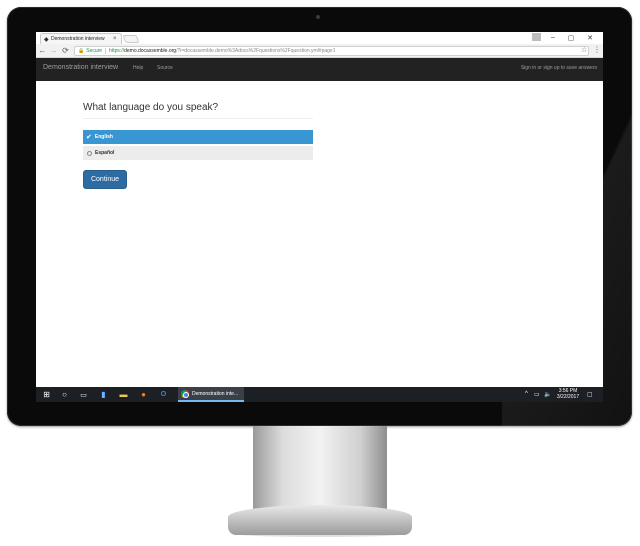  Describe the element at coordinates (89, 137) in the screenshot. I see `check-icon: ✔` at that location.